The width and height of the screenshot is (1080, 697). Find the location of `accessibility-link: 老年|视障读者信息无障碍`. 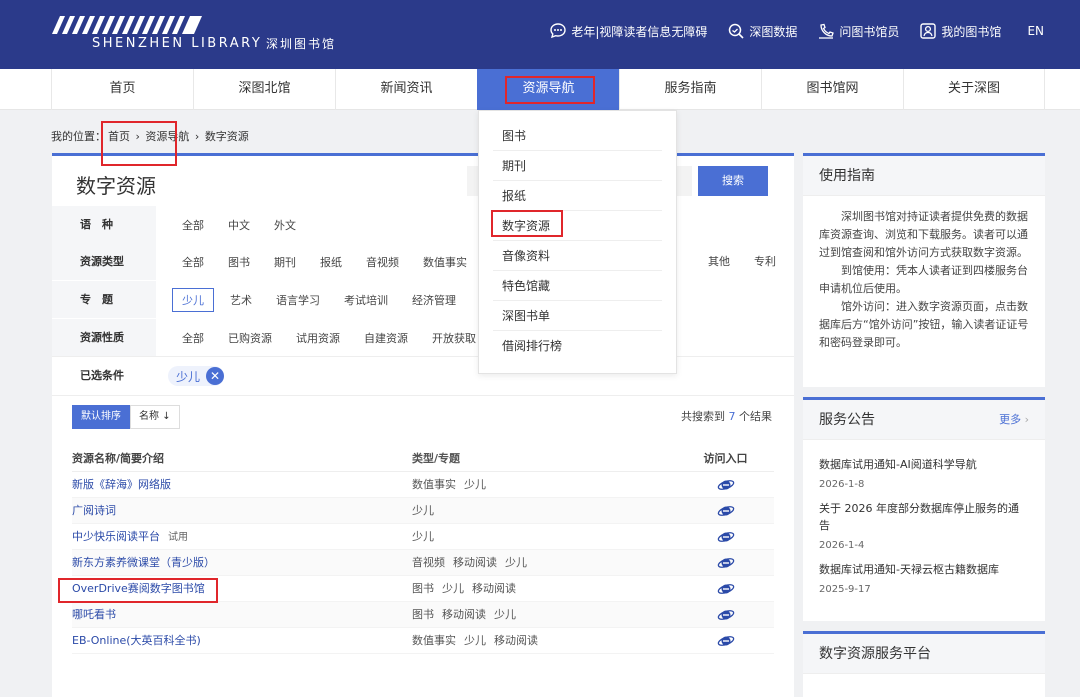

accessibility-link: 老年|视障读者信息无障碍 is located at coordinates (628, 31).